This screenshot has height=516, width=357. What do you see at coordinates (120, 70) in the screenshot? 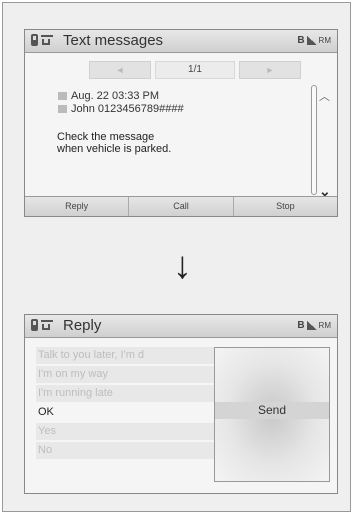
I see `prev-message-button: ◄` at bounding box center [120, 70].